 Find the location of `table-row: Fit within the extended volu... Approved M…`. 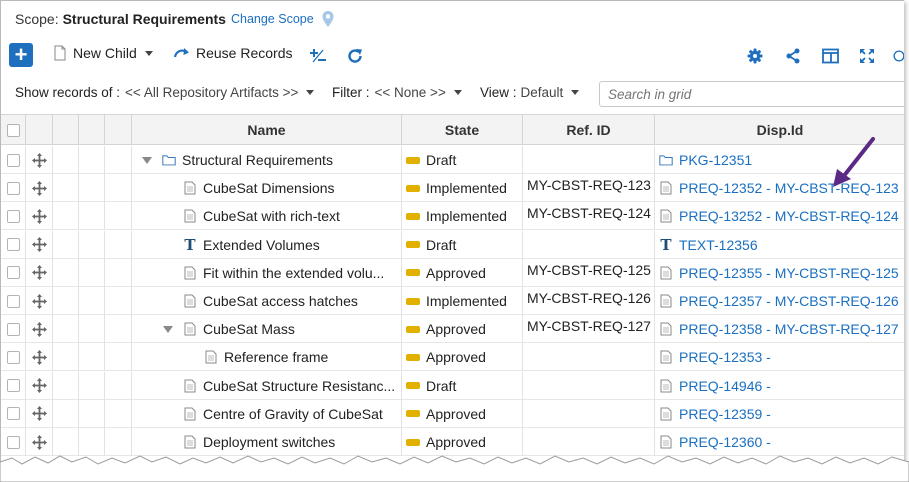

table-row: Fit within the extended volu... Approved M… is located at coordinates (452, 272).